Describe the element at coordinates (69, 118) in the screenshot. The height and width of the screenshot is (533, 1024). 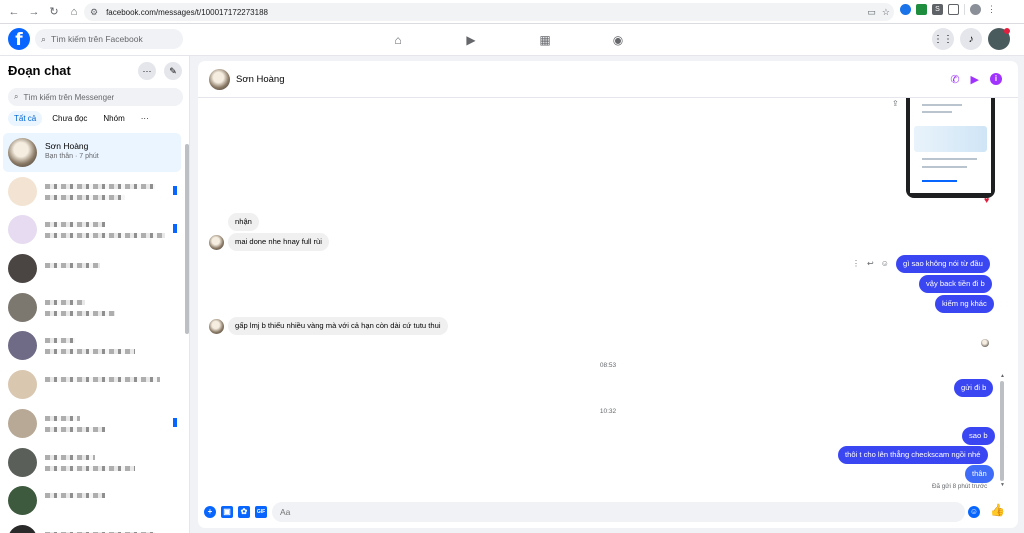
I see `tab-unread: Chưa đọc` at that location.